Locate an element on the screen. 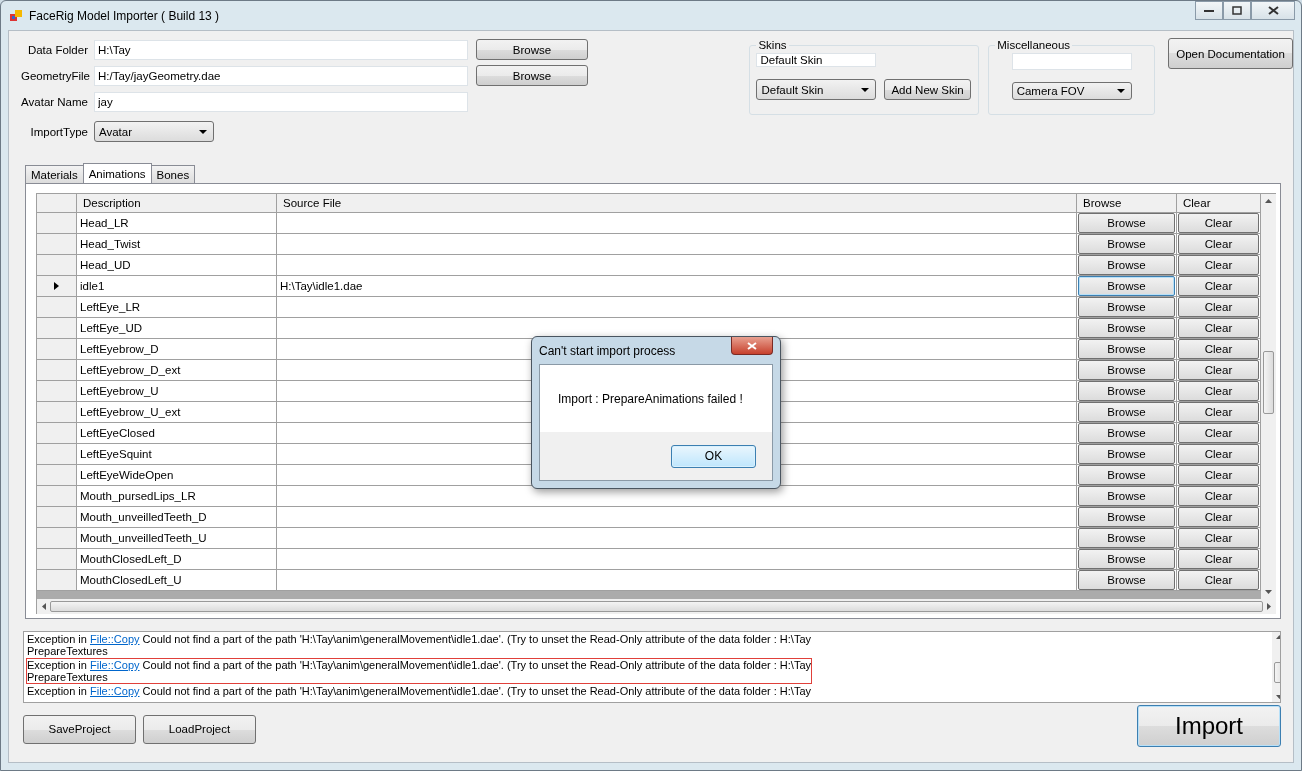  skin-name-field: Default Skin is located at coordinates (816, 60).